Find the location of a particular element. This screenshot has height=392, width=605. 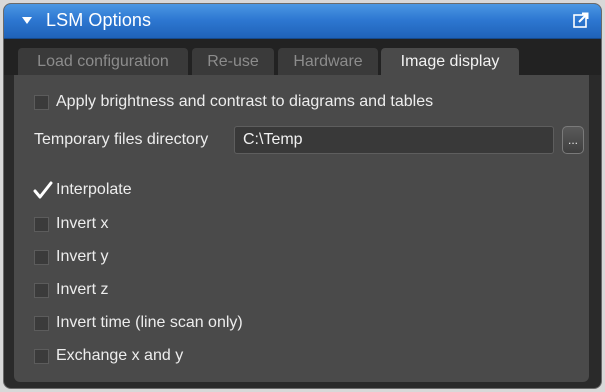

interpolate-label: Interpolate is located at coordinates (94, 189).